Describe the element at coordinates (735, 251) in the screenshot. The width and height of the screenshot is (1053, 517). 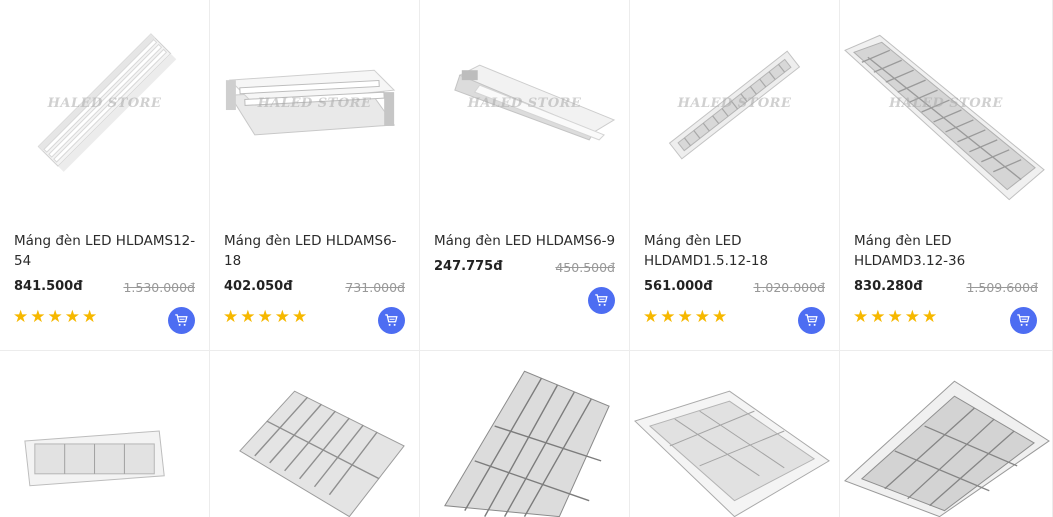
I see `product-title: Máng đèn LED HLDAMD1.5.12-18` at that location.